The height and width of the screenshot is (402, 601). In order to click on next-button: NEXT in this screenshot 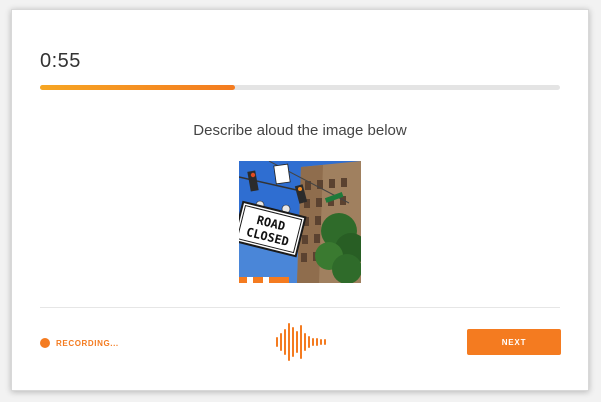, I will do `click(514, 342)`.